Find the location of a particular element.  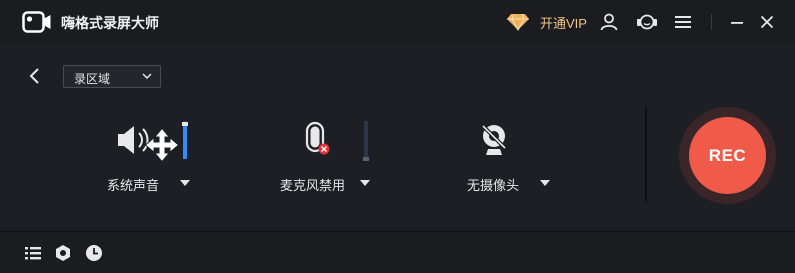

user-icon is located at coordinates (609, 22).